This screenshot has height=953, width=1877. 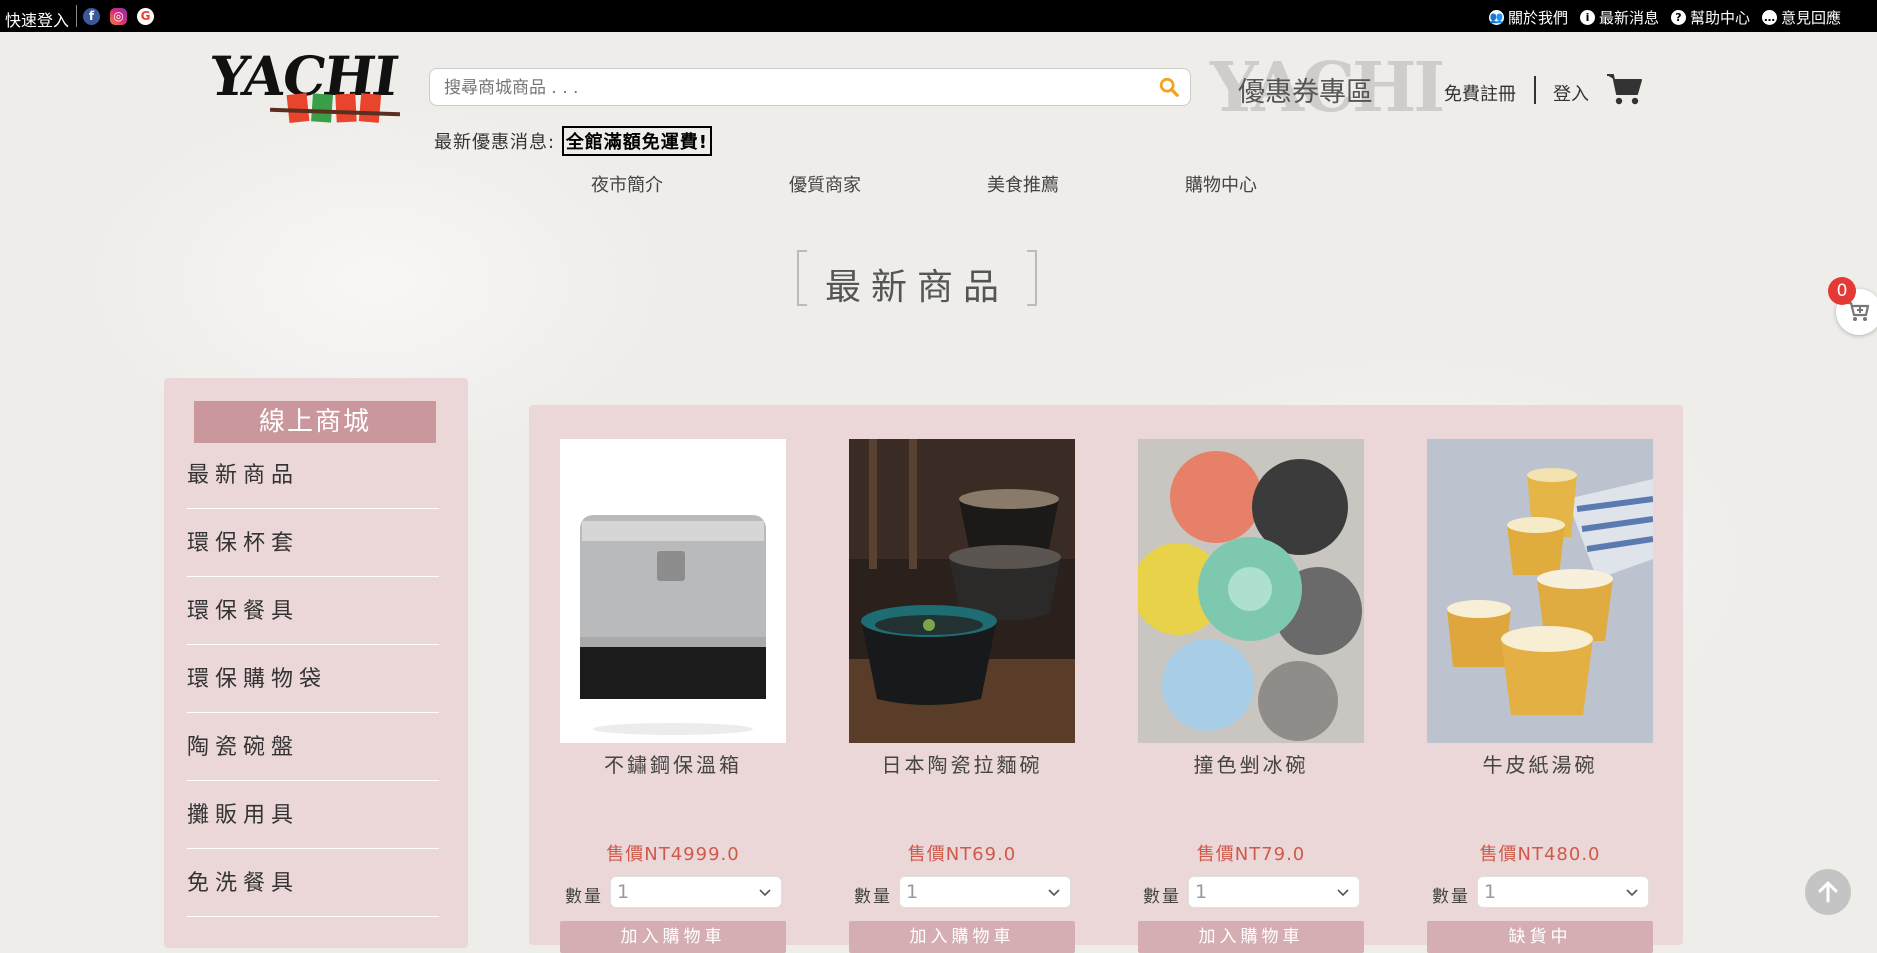 What do you see at coordinates (91, 16) in the screenshot?
I see `facebook-icon: f` at bounding box center [91, 16].